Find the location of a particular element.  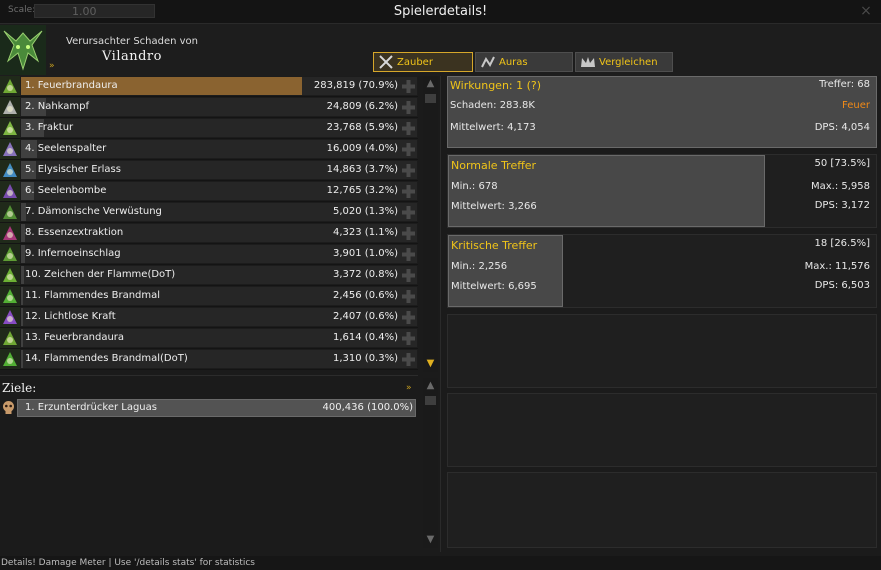

critical-hits-dps: DPS: 6,503 is located at coordinates (842, 285).